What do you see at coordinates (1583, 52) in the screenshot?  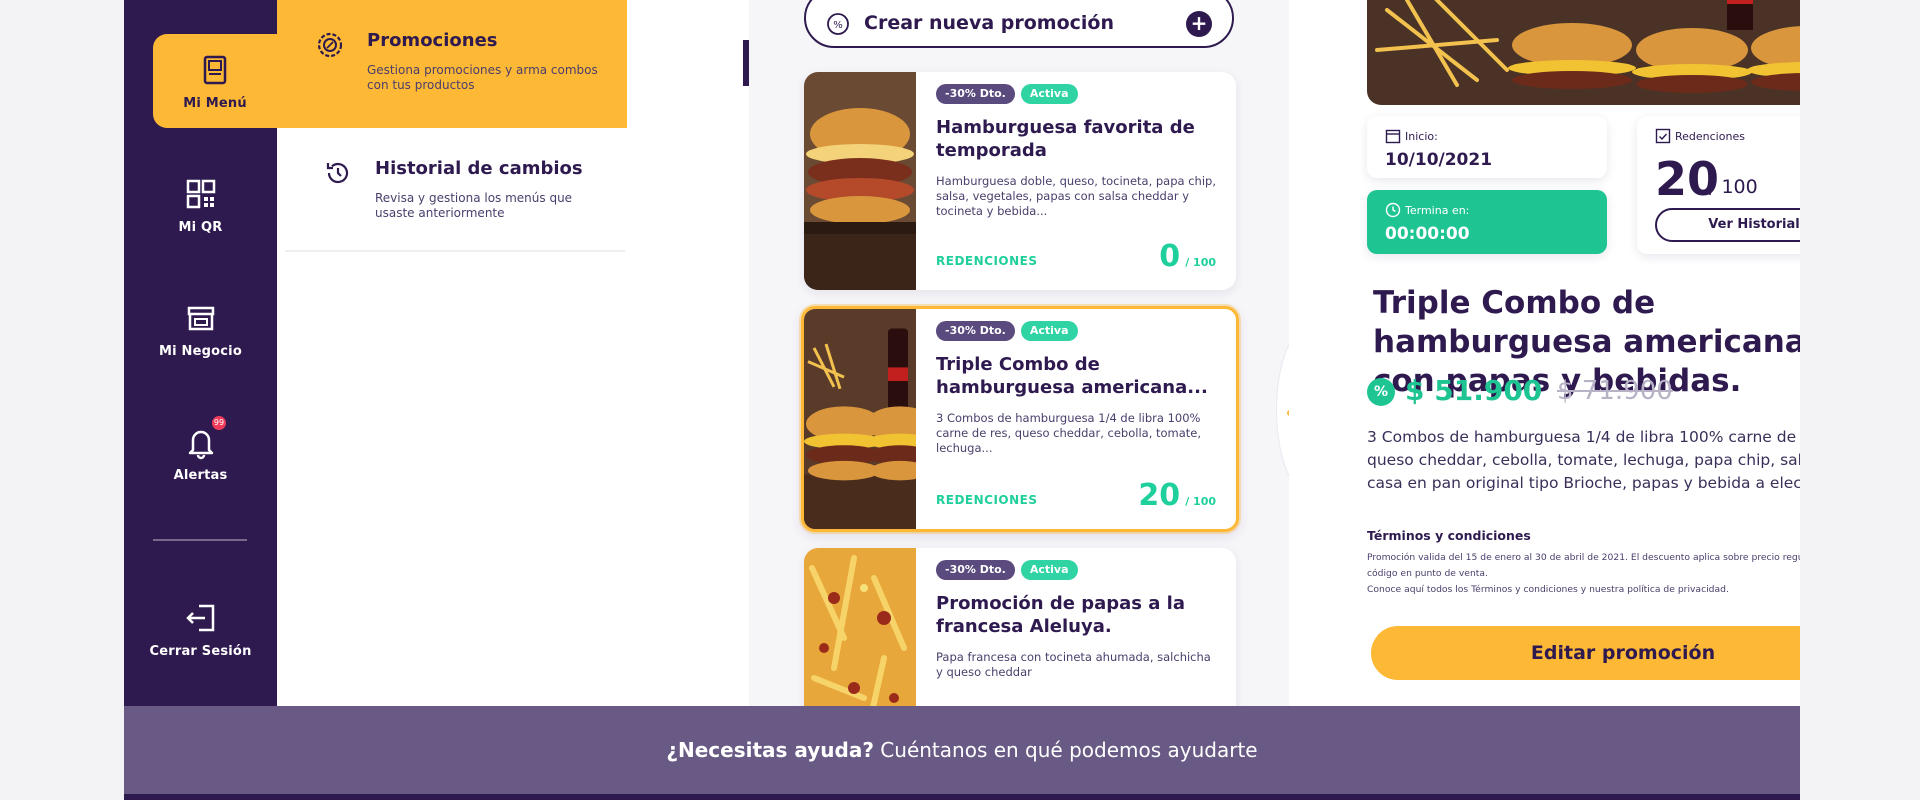 I see `promotion-hero-image` at bounding box center [1583, 52].